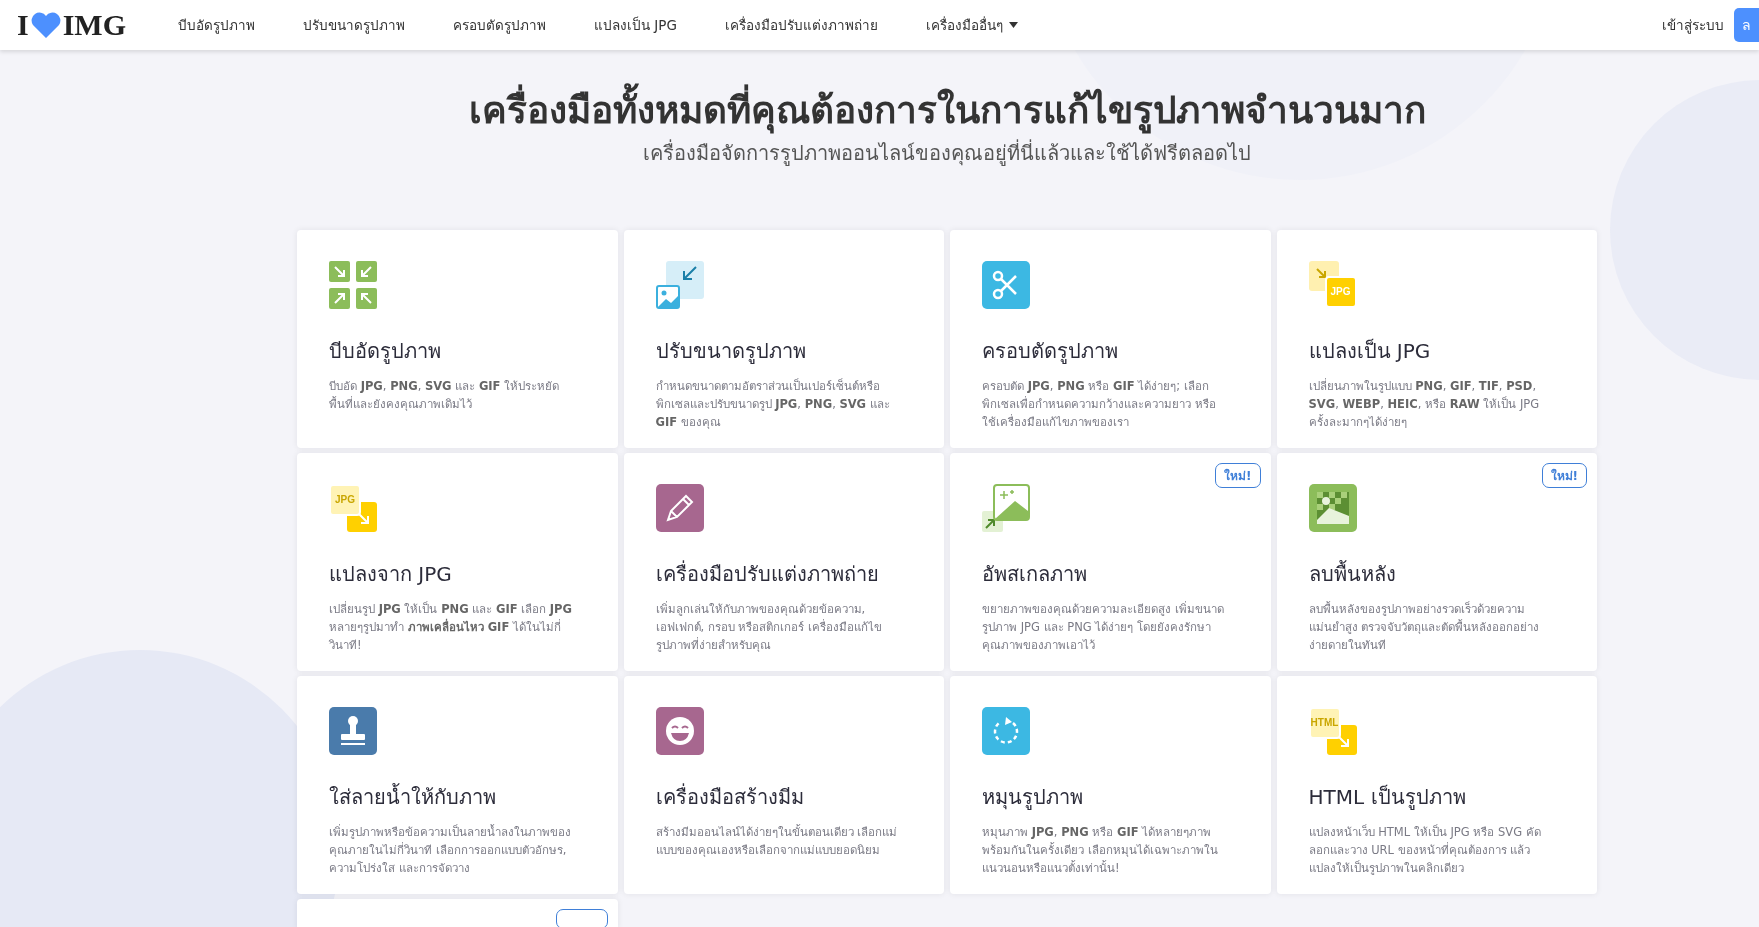 Image resolution: width=1759 pixels, height=927 pixels. What do you see at coordinates (767, 573) in the screenshot?
I see `tool-title: เครื่องมือปรับแต่งภาพถ่าย` at bounding box center [767, 573].